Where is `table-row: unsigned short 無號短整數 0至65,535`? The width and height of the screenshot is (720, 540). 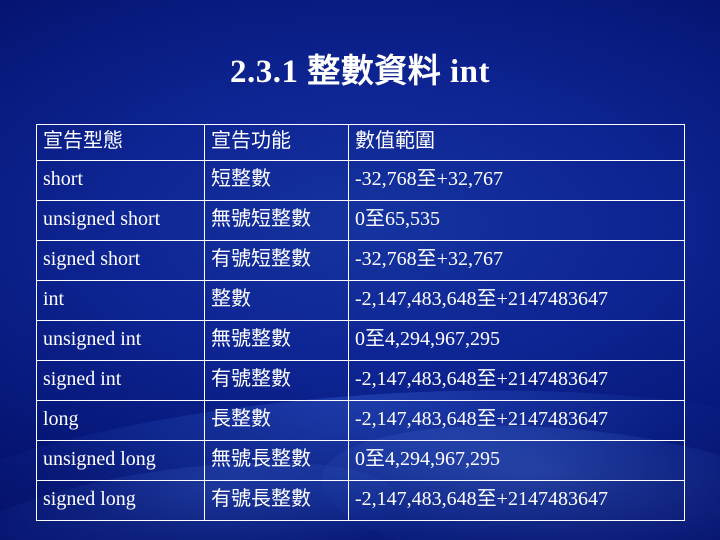
table-row: unsigned short 無號短整數 0至65,535 is located at coordinates (360, 220).